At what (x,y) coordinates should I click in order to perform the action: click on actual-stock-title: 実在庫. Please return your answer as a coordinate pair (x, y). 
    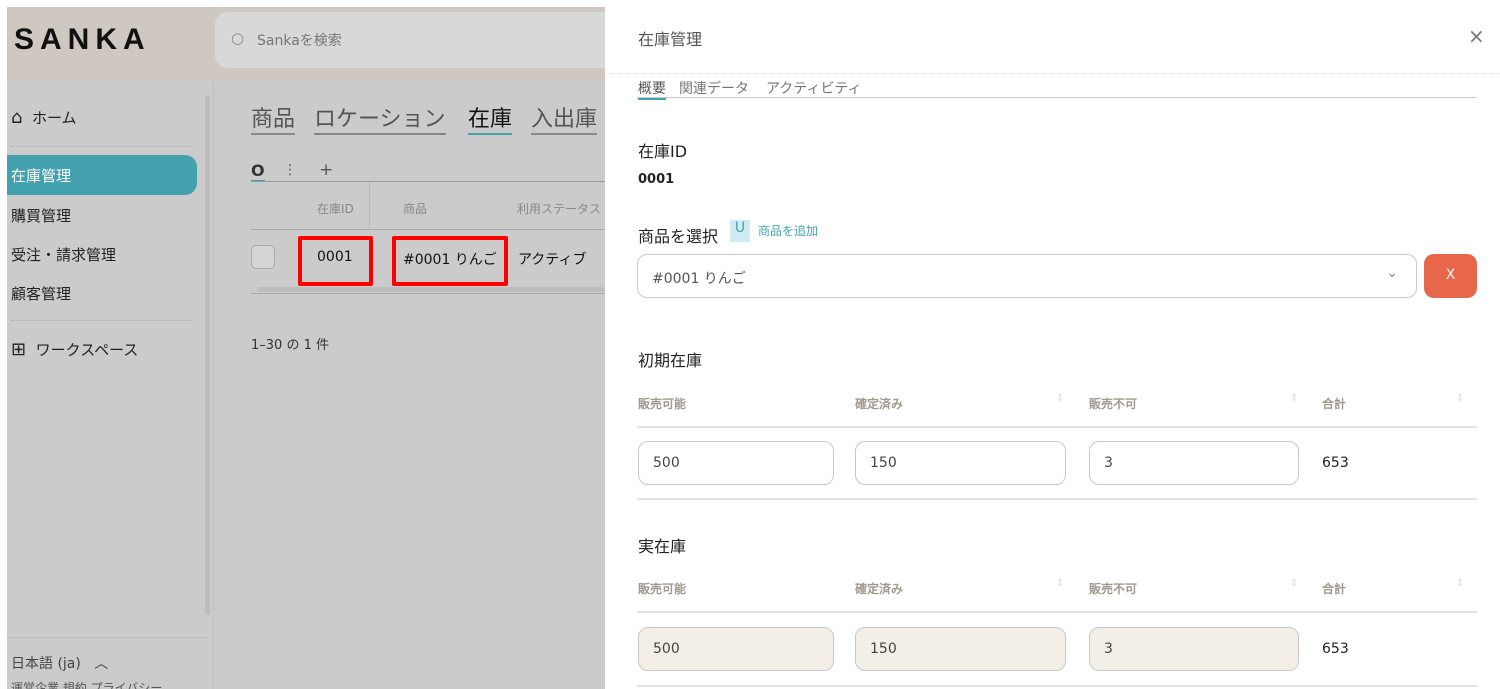
    Looking at the image, I should click on (662, 546).